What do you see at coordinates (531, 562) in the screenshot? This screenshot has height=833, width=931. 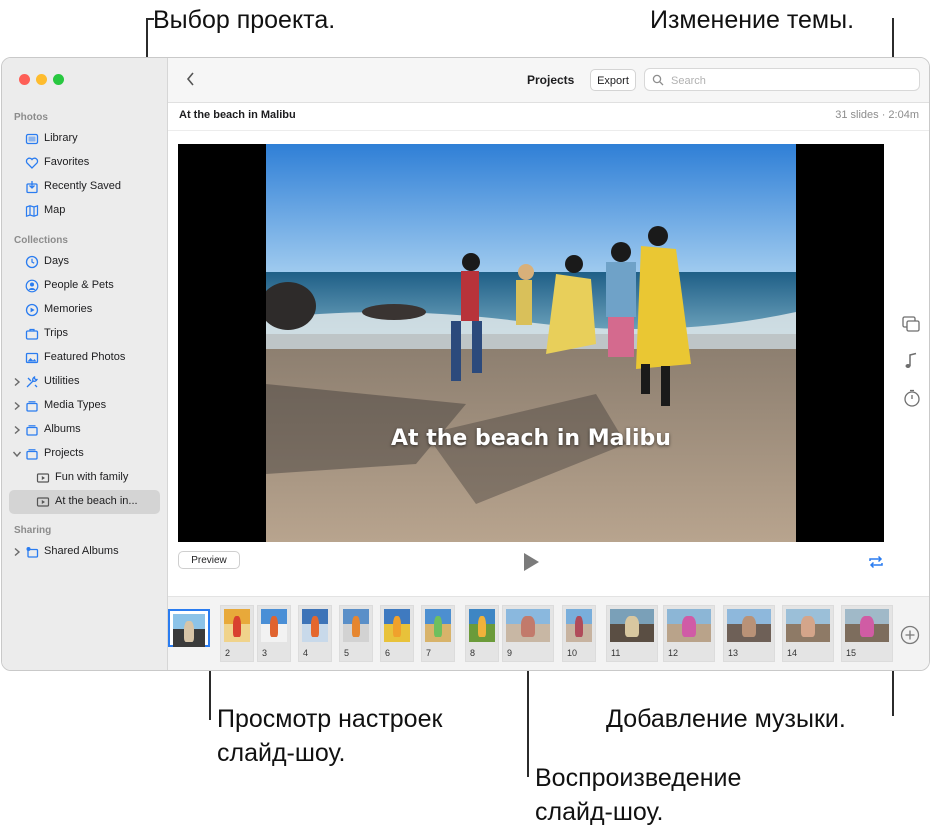 I see `play-icon` at bounding box center [531, 562].